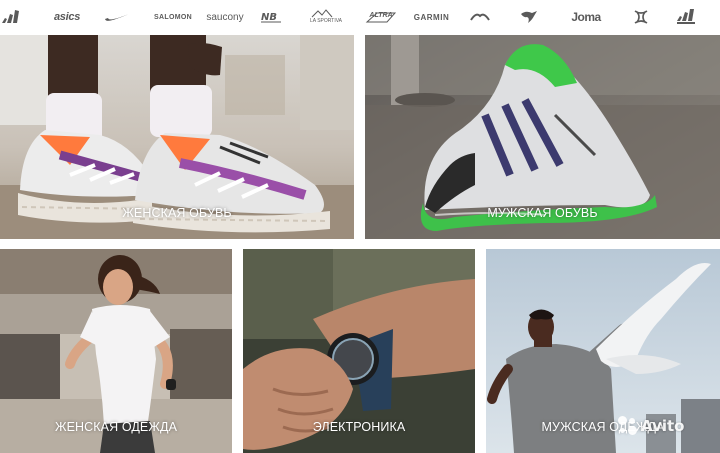 This screenshot has height=453, width=720. Describe the element at coordinates (529, 17) in the screenshot. I see `puma-logo` at that location.